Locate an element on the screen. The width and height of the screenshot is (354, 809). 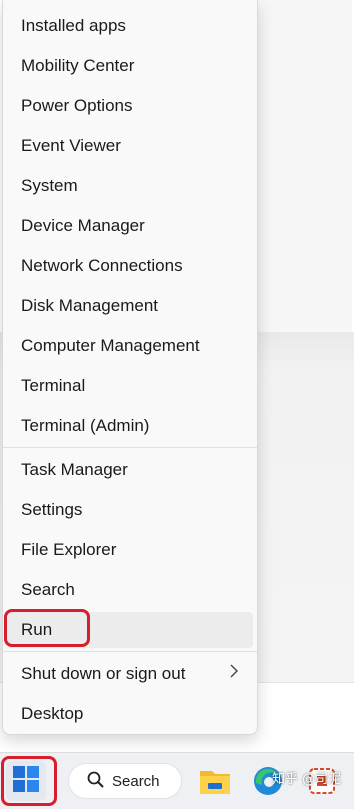
menu-item-terminal-admin: Terminal (Admin) is located at coordinates (130, 426).